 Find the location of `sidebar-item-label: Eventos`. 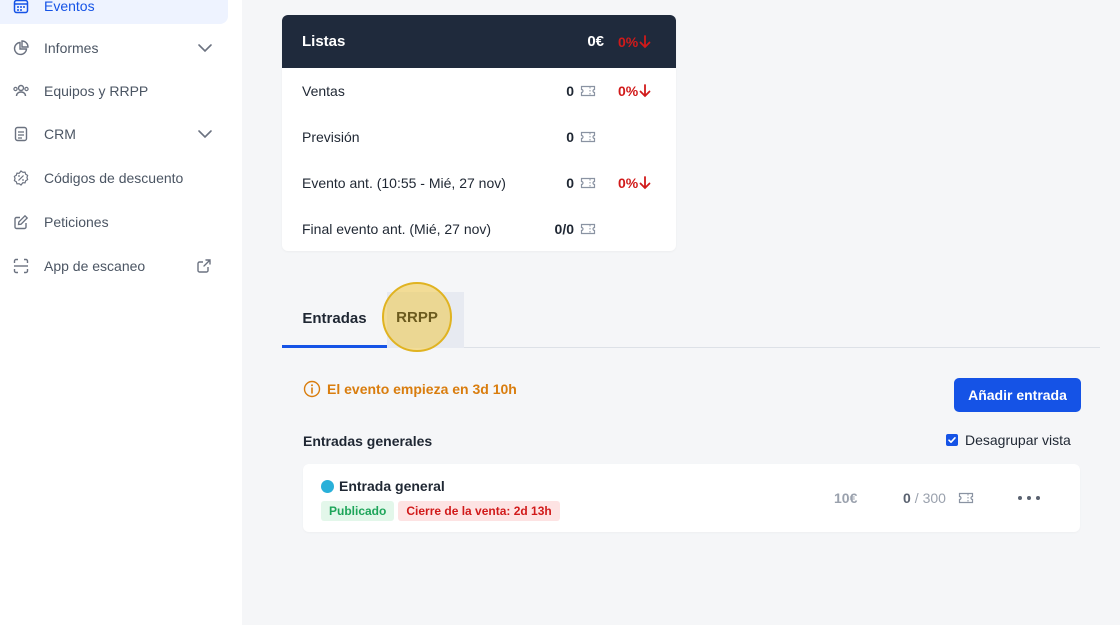

sidebar-item-label: Eventos is located at coordinates (69, 7).